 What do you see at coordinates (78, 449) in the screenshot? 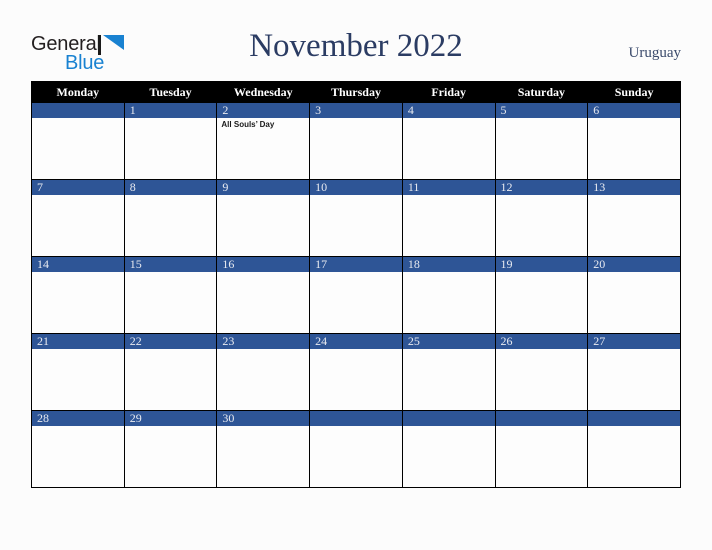
I see `calendar-day-cell: 28` at bounding box center [78, 449].